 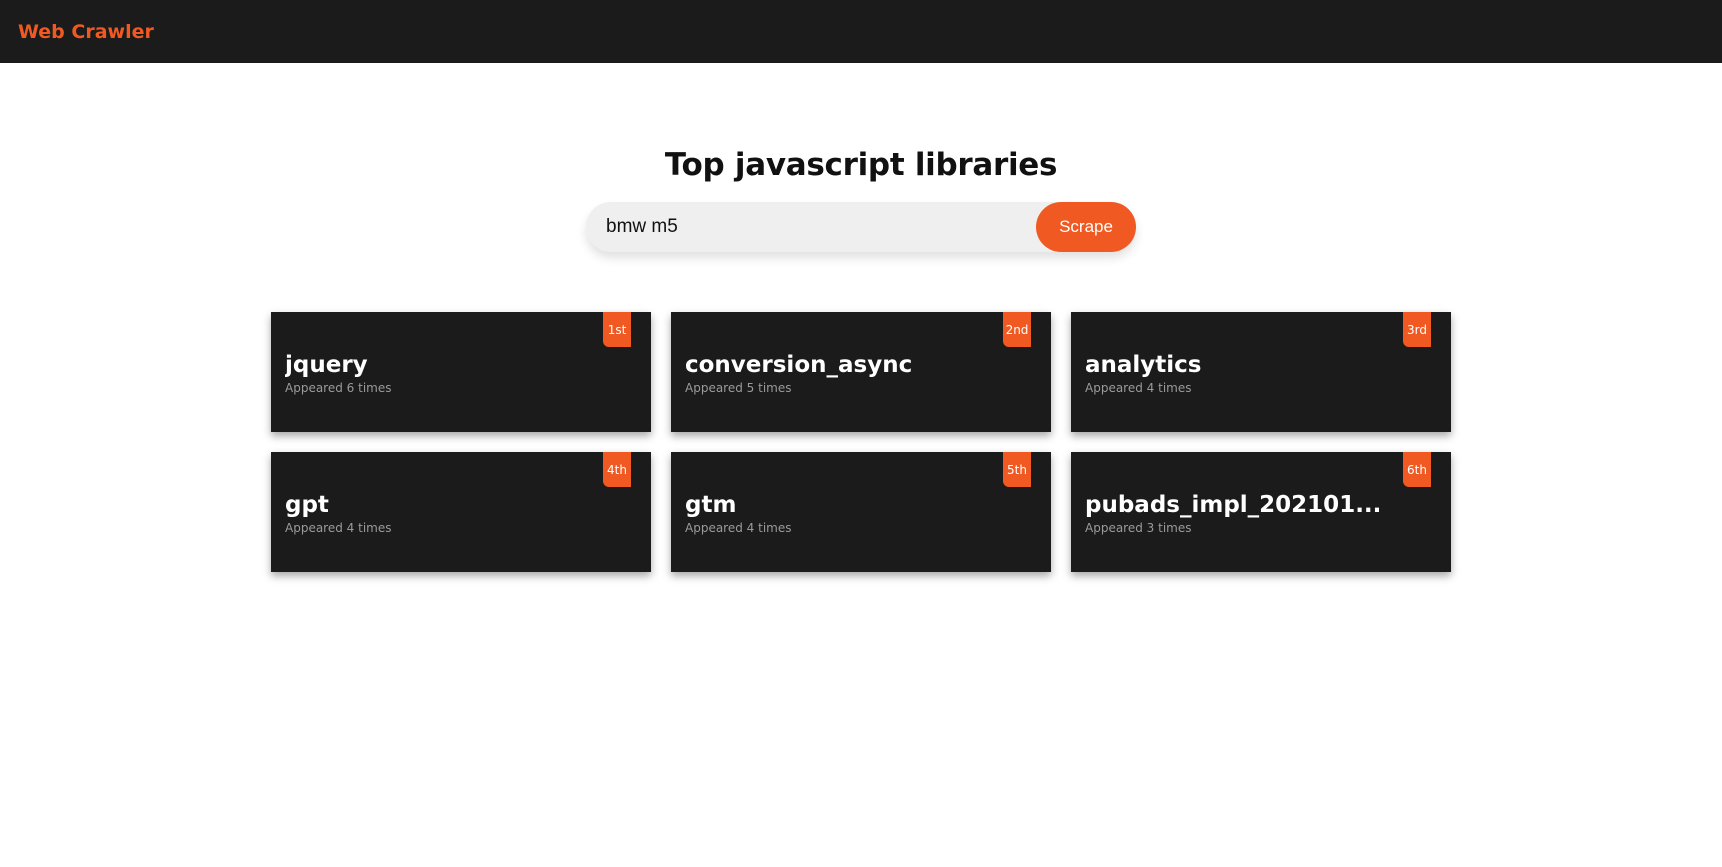 What do you see at coordinates (1017, 329) in the screenshot?
I see `rank-badge: 2nd` at bounding box center [1017, 329].